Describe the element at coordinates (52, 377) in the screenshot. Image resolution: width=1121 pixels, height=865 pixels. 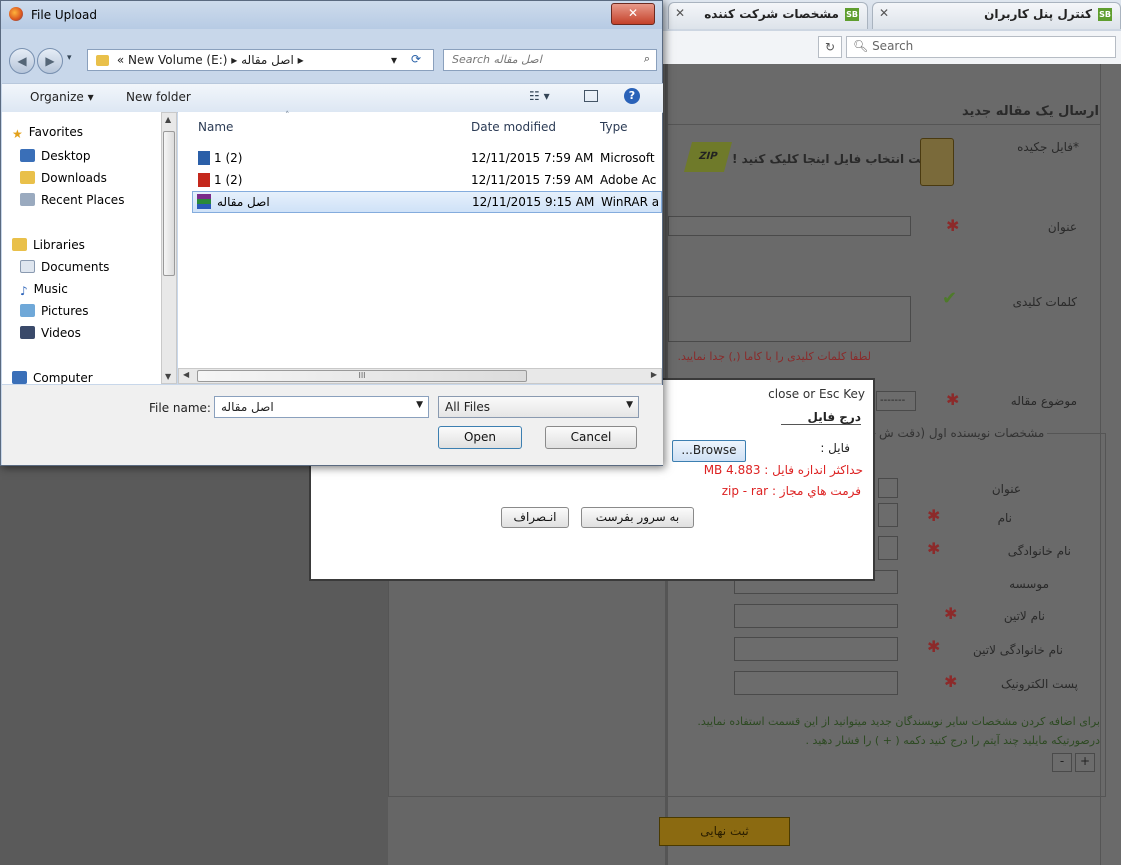
I see `nav-computer: Computer` at that location.